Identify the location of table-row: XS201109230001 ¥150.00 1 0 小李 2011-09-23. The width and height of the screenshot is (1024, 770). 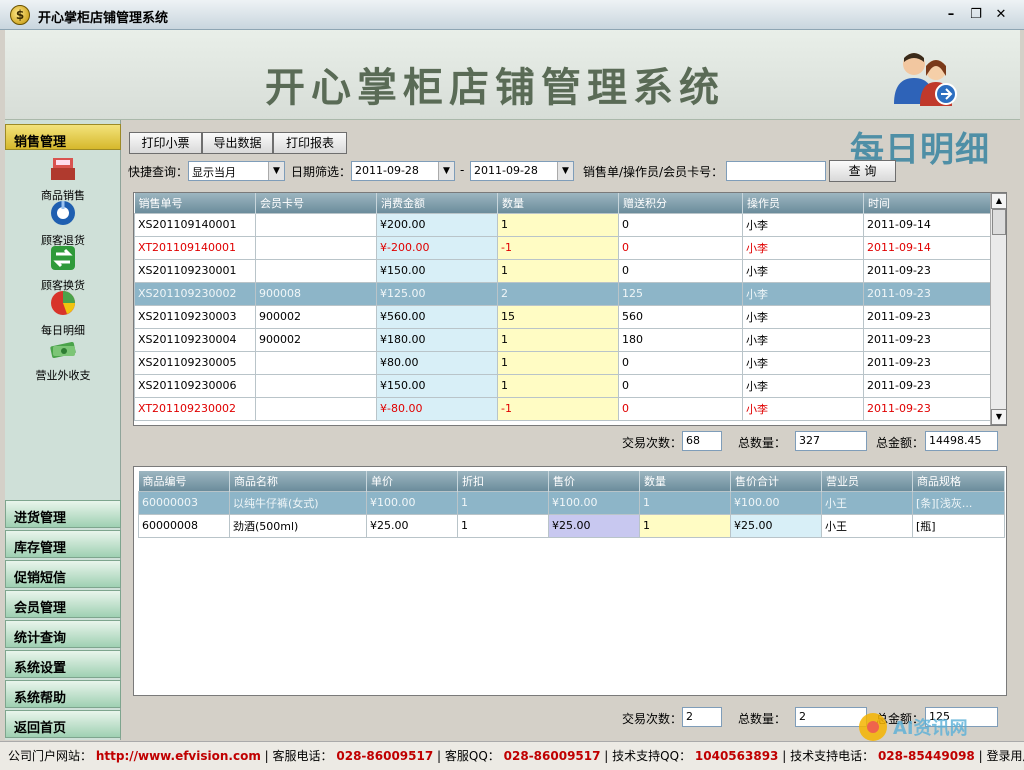
(562, 270).